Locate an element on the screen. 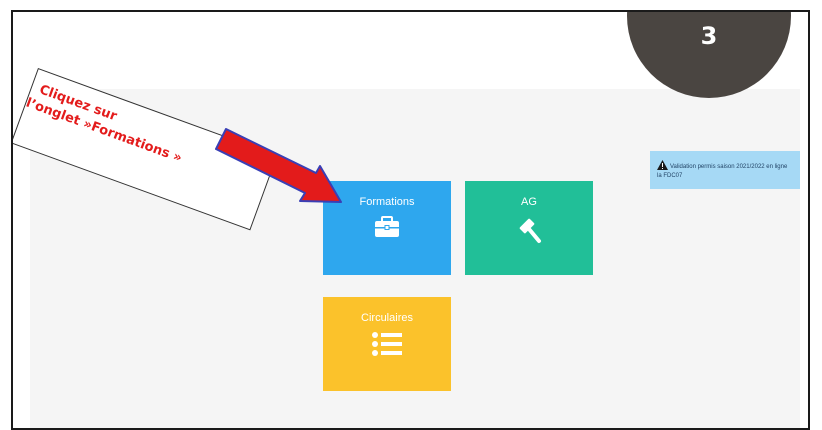 The image size is (822, 430). list-icon is located at coordinates (387, 346).